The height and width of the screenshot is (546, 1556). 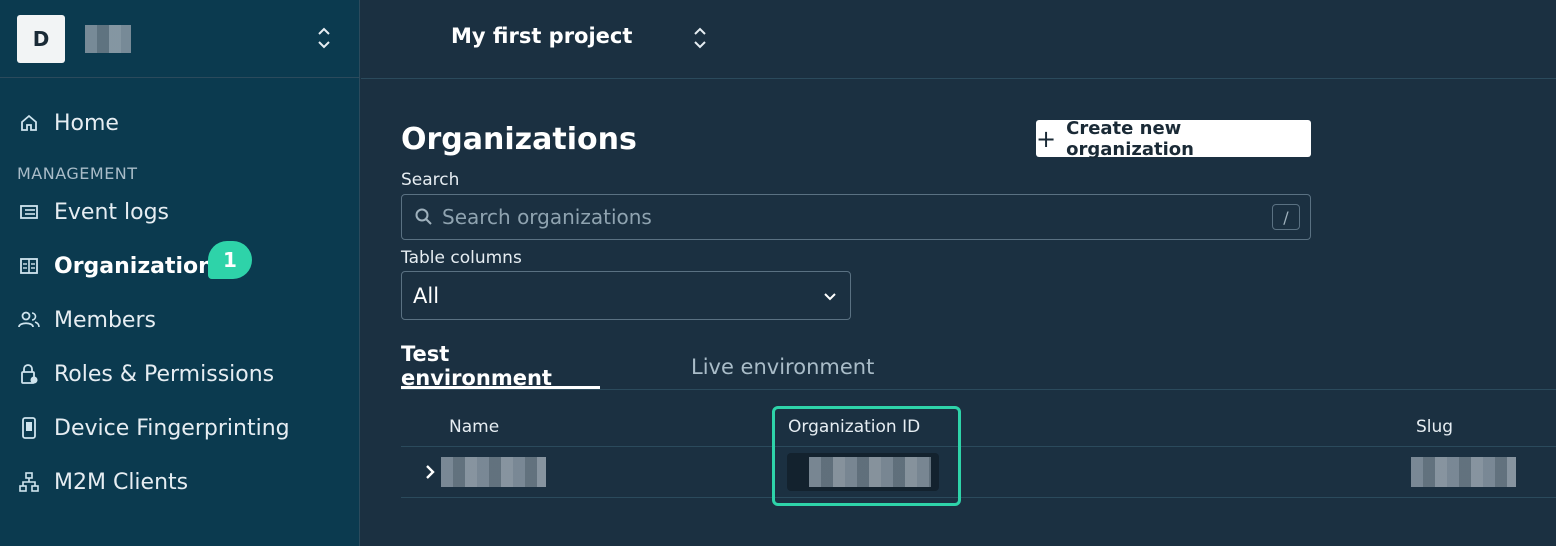 I want to click on sidebar-item-organizations: Organizations, so click(x=179, y=266).